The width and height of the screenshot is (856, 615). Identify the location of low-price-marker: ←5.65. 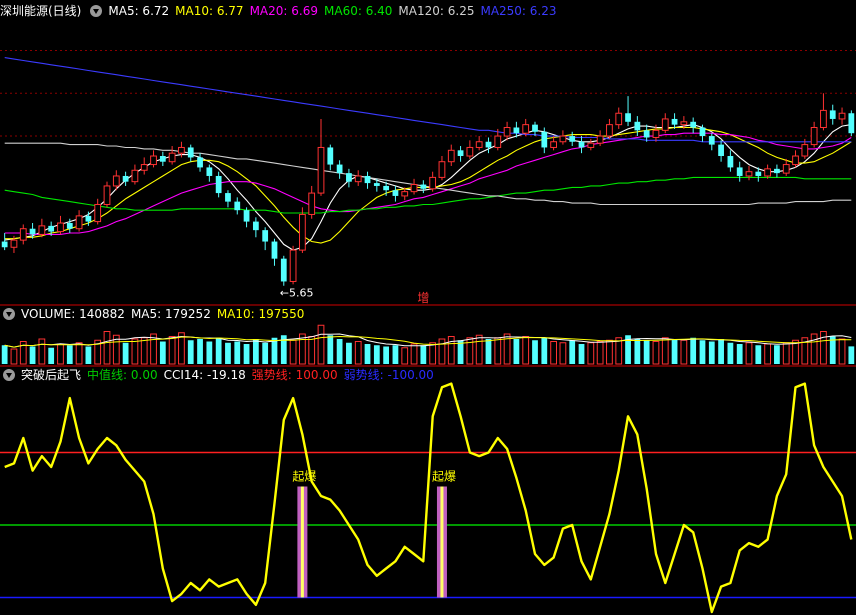
(297, 293).